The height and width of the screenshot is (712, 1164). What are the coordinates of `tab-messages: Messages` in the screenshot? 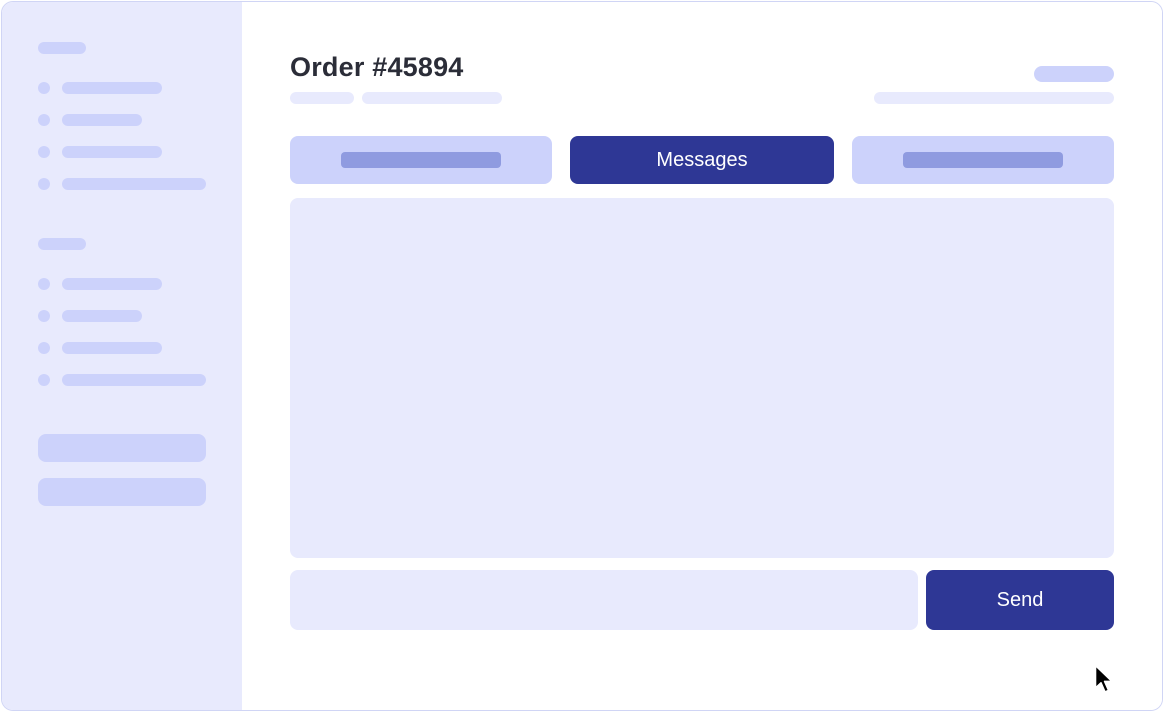 It's located at (702, 160).